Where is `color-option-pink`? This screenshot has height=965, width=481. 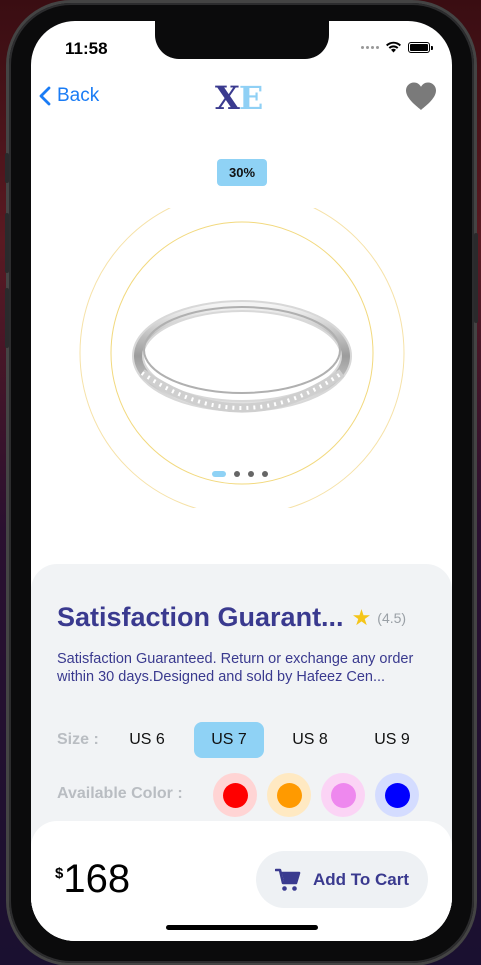
color-option-pink is located at coordinates (343, 795).